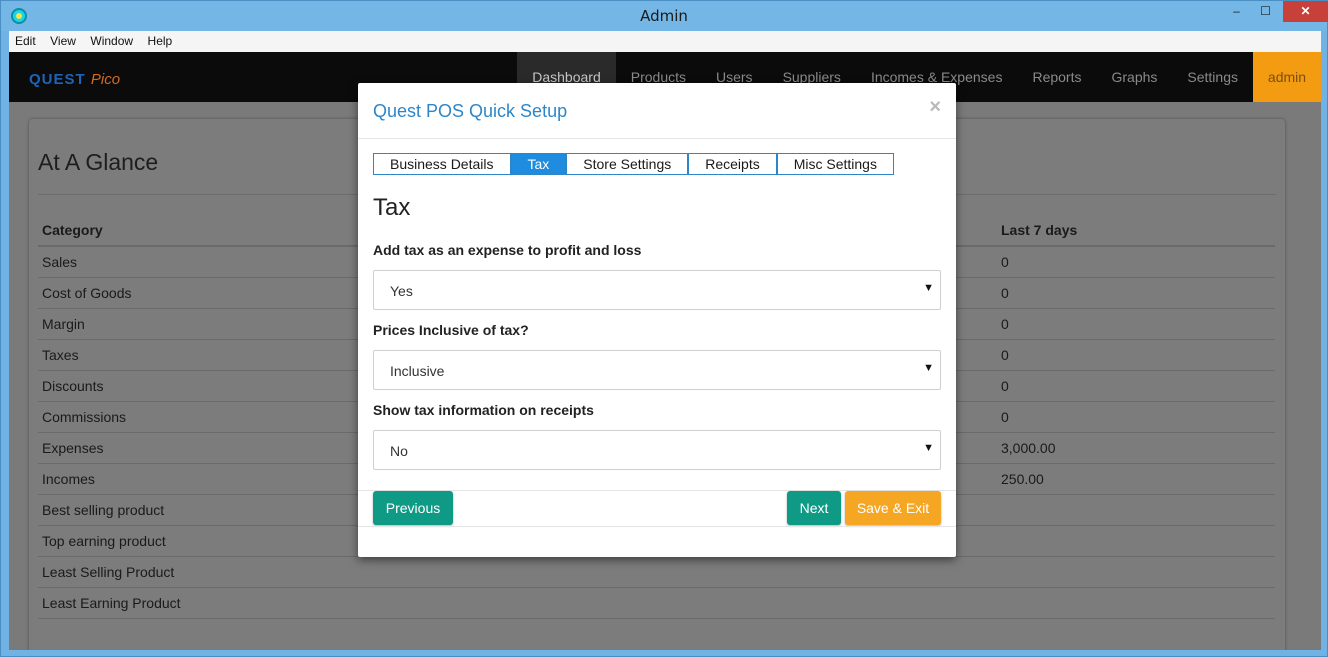 The height and width of the screenshot is (657, 1328). Describe the element at coordinates (401, 291) in the screenshot. I see `select-value: Yes` at that location.